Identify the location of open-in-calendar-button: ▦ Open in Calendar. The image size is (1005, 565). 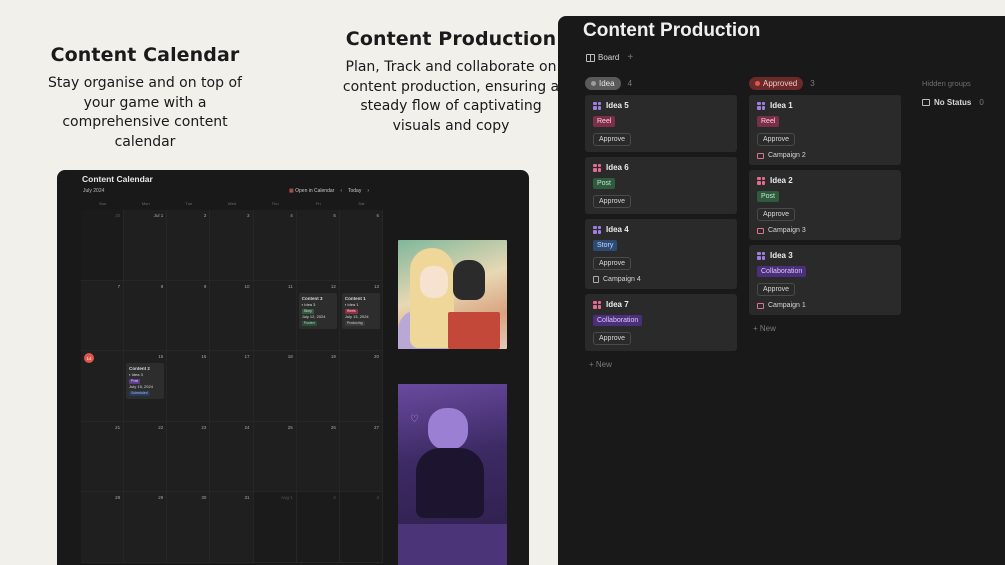
(311, 191).